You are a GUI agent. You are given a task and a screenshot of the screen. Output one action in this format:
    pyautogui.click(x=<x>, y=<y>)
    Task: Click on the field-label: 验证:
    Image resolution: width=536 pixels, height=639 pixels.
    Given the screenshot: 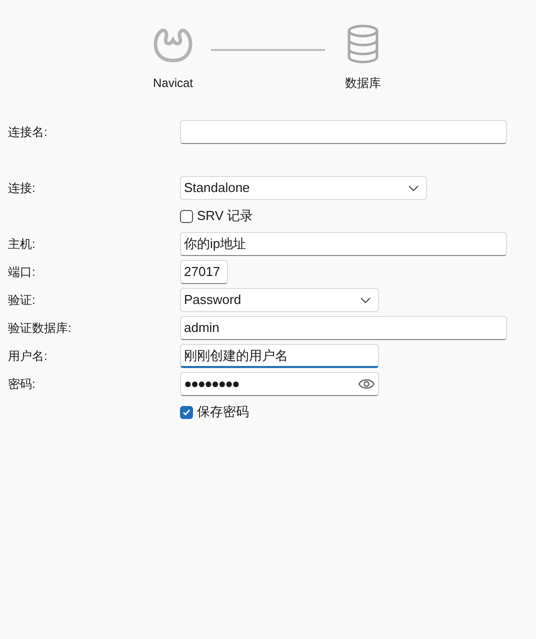 What is the action you would take?
    pyautogui.click(x=22, y=300)
    